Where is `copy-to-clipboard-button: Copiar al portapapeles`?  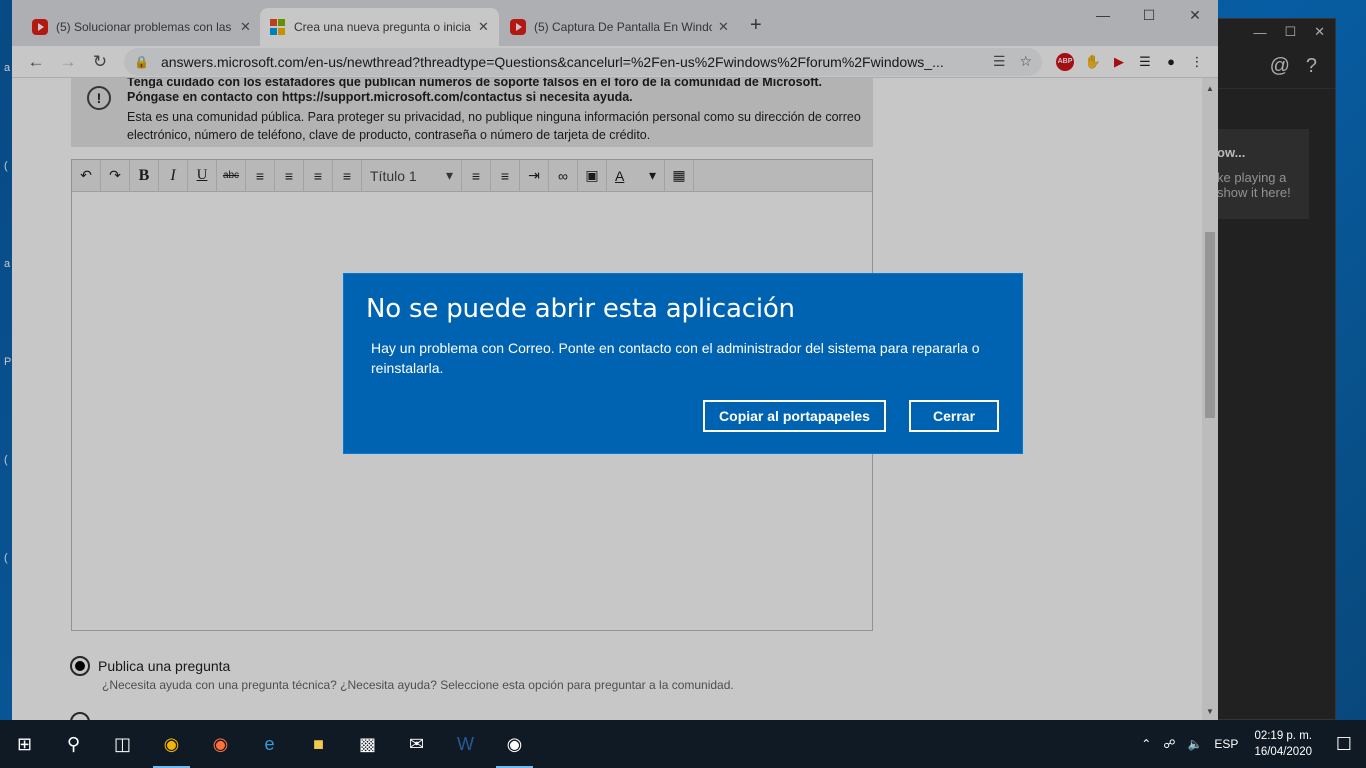 copy-to-clipboard-button: Copiar al portapapeles is located at coordinates (794, 416).